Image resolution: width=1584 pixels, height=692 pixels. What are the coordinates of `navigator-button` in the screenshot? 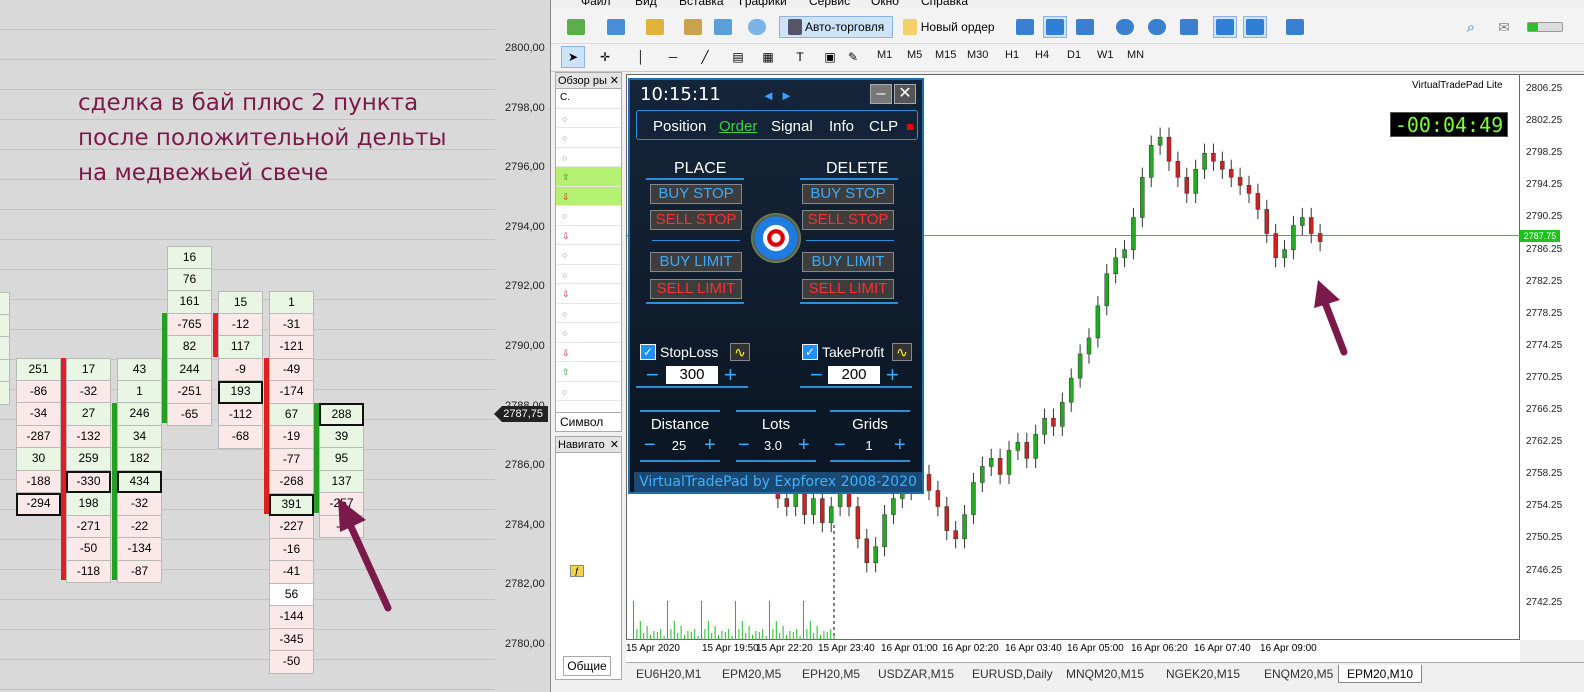 It's located at (693, 27).